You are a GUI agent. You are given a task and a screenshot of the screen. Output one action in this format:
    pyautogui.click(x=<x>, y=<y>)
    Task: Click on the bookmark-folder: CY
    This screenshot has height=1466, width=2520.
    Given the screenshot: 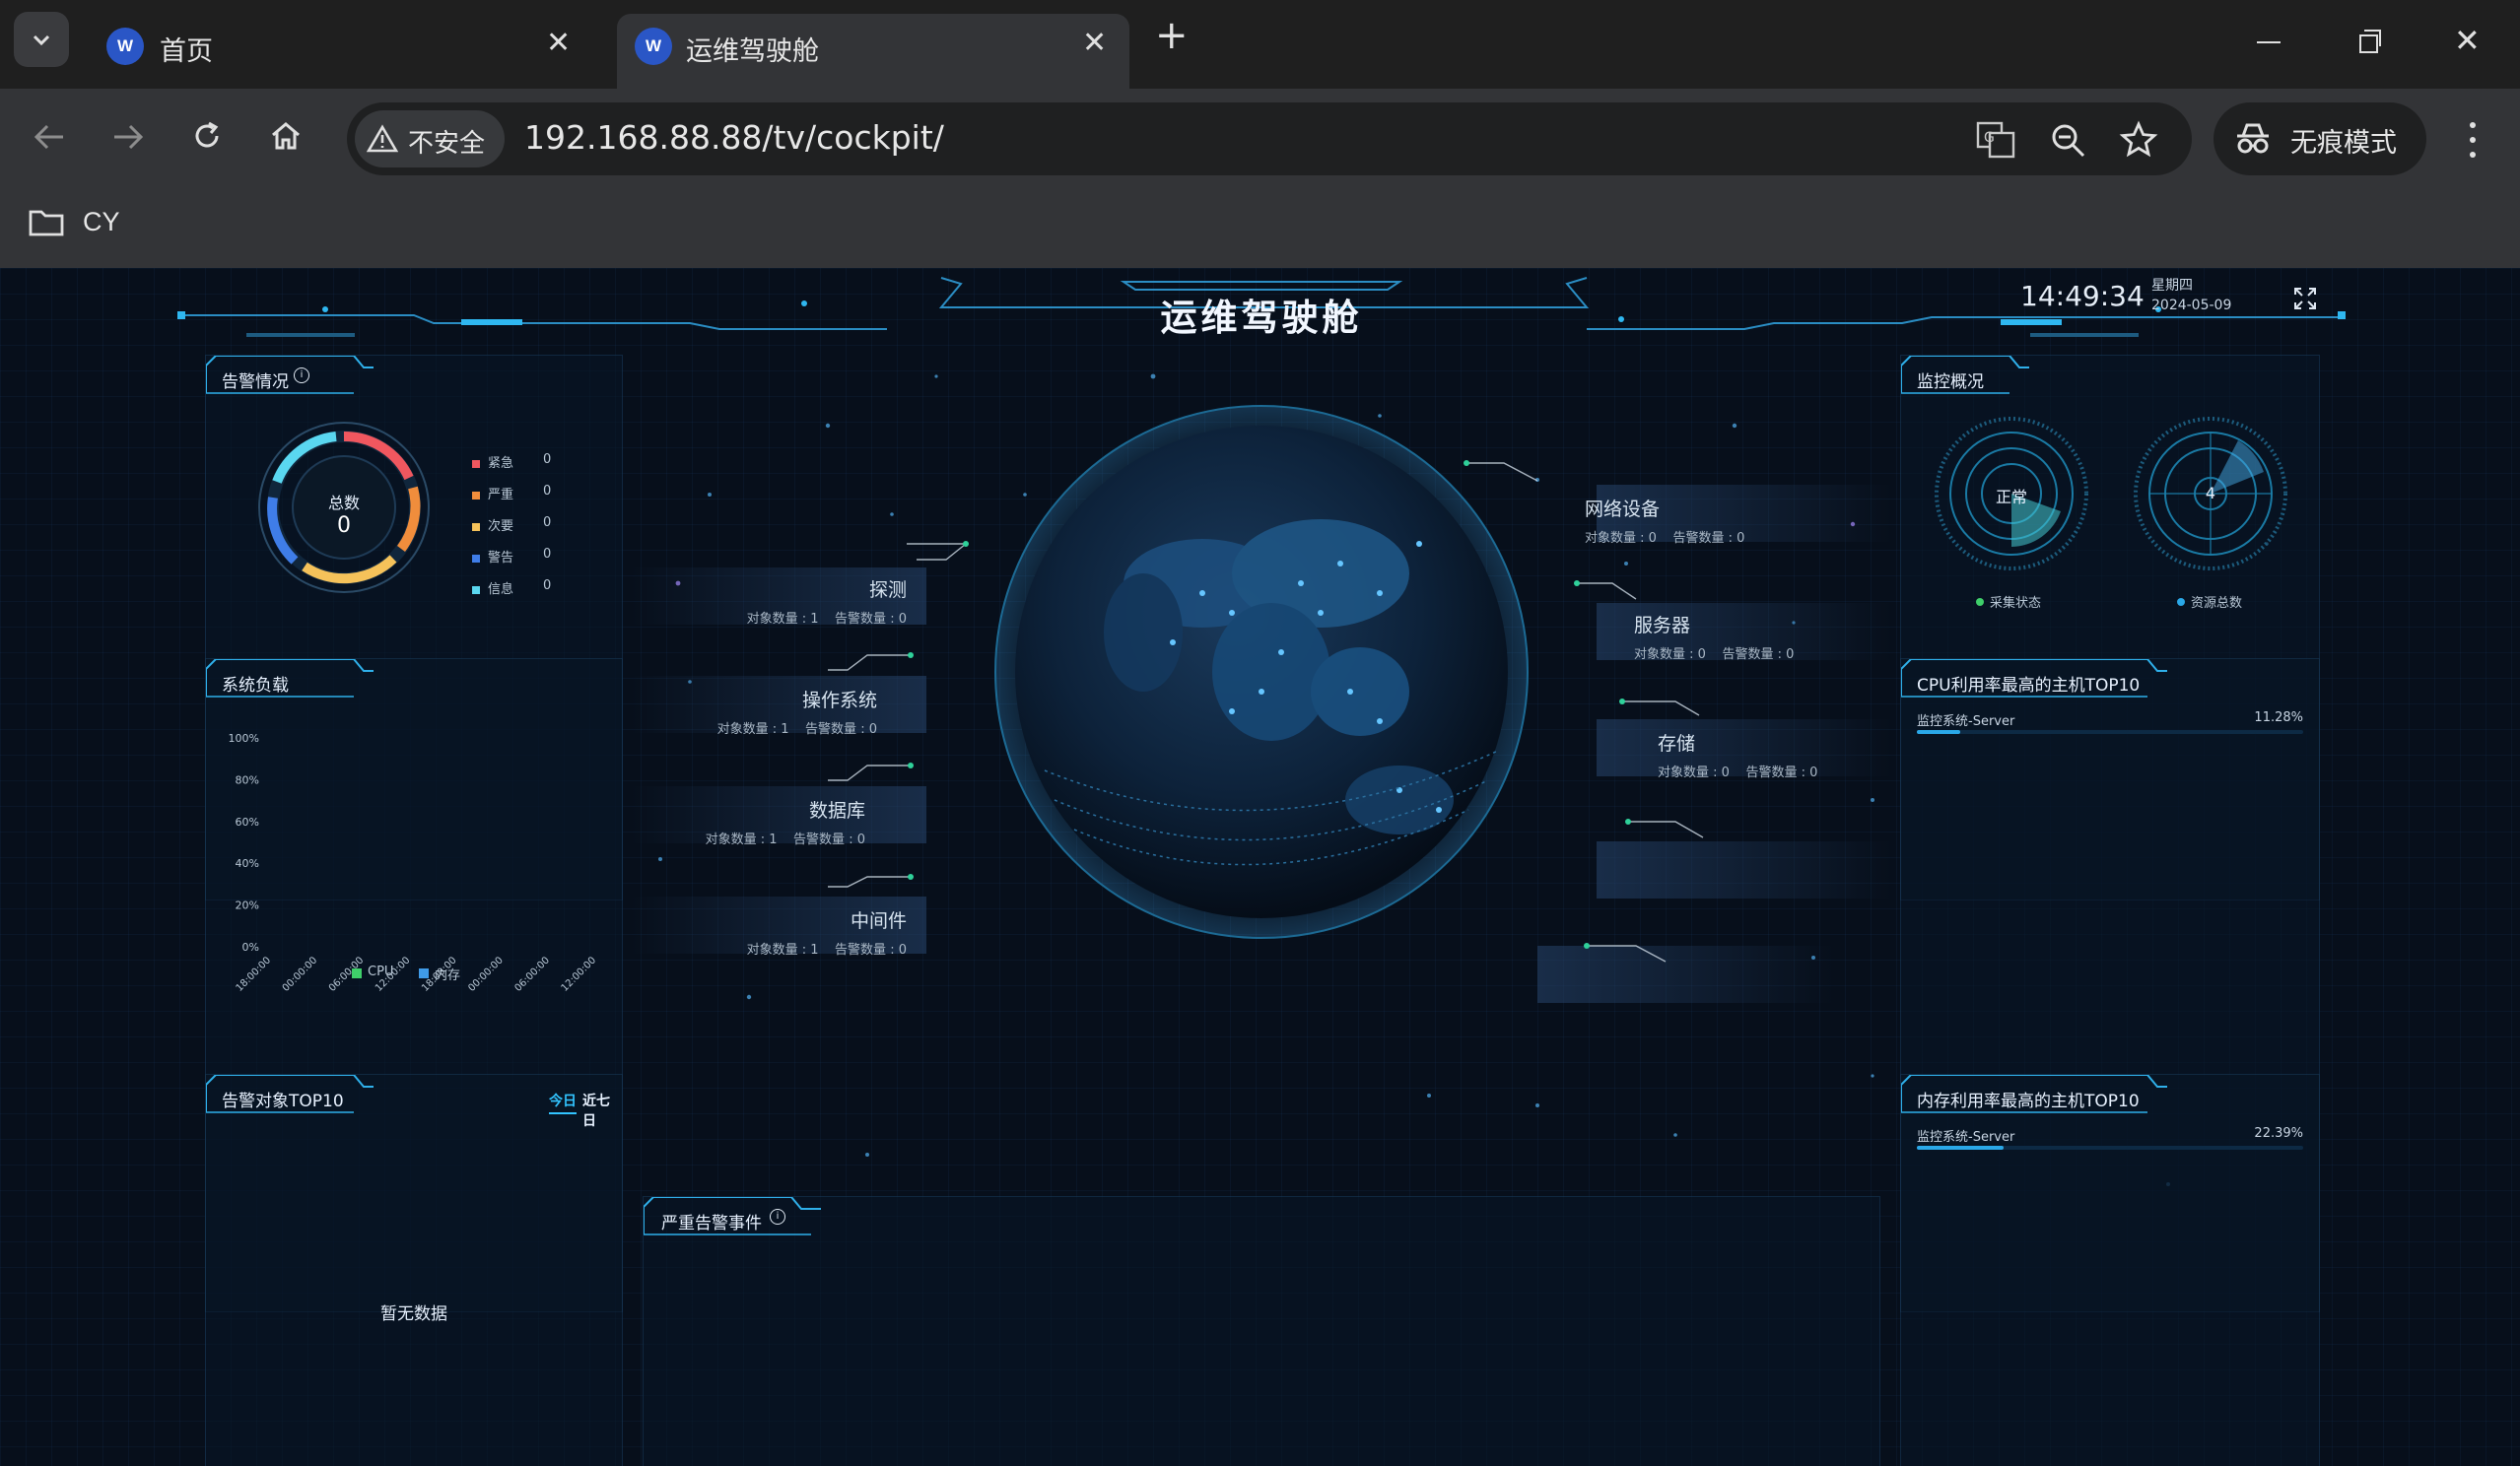 What is the action you would take?
    pyautogui.click(x=82, y=223)
    